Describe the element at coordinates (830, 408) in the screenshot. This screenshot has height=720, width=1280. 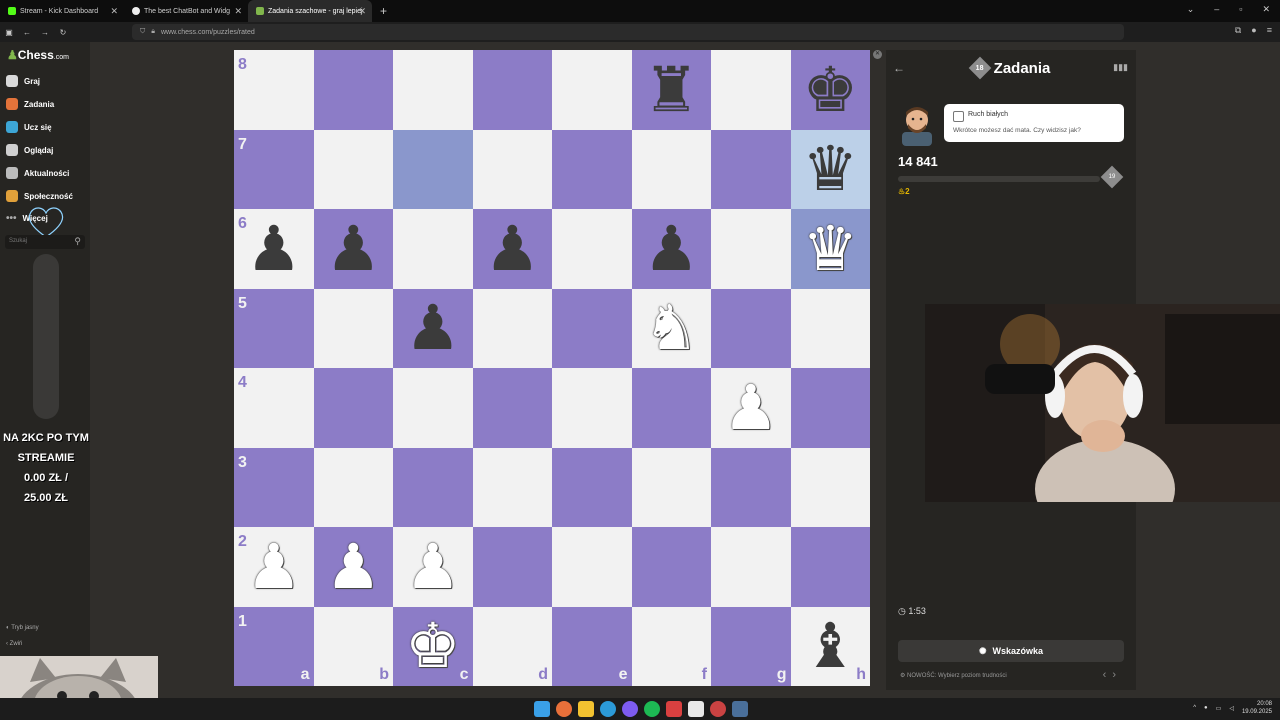
I see `square-h4` at that location.